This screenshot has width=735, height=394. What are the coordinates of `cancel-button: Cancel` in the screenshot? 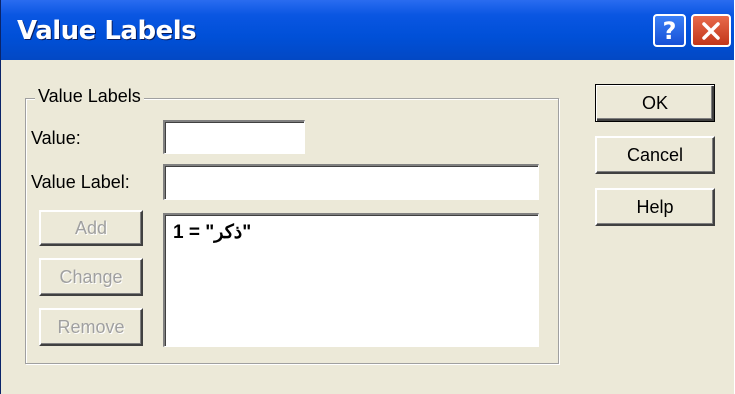 It's located at (655, 155).